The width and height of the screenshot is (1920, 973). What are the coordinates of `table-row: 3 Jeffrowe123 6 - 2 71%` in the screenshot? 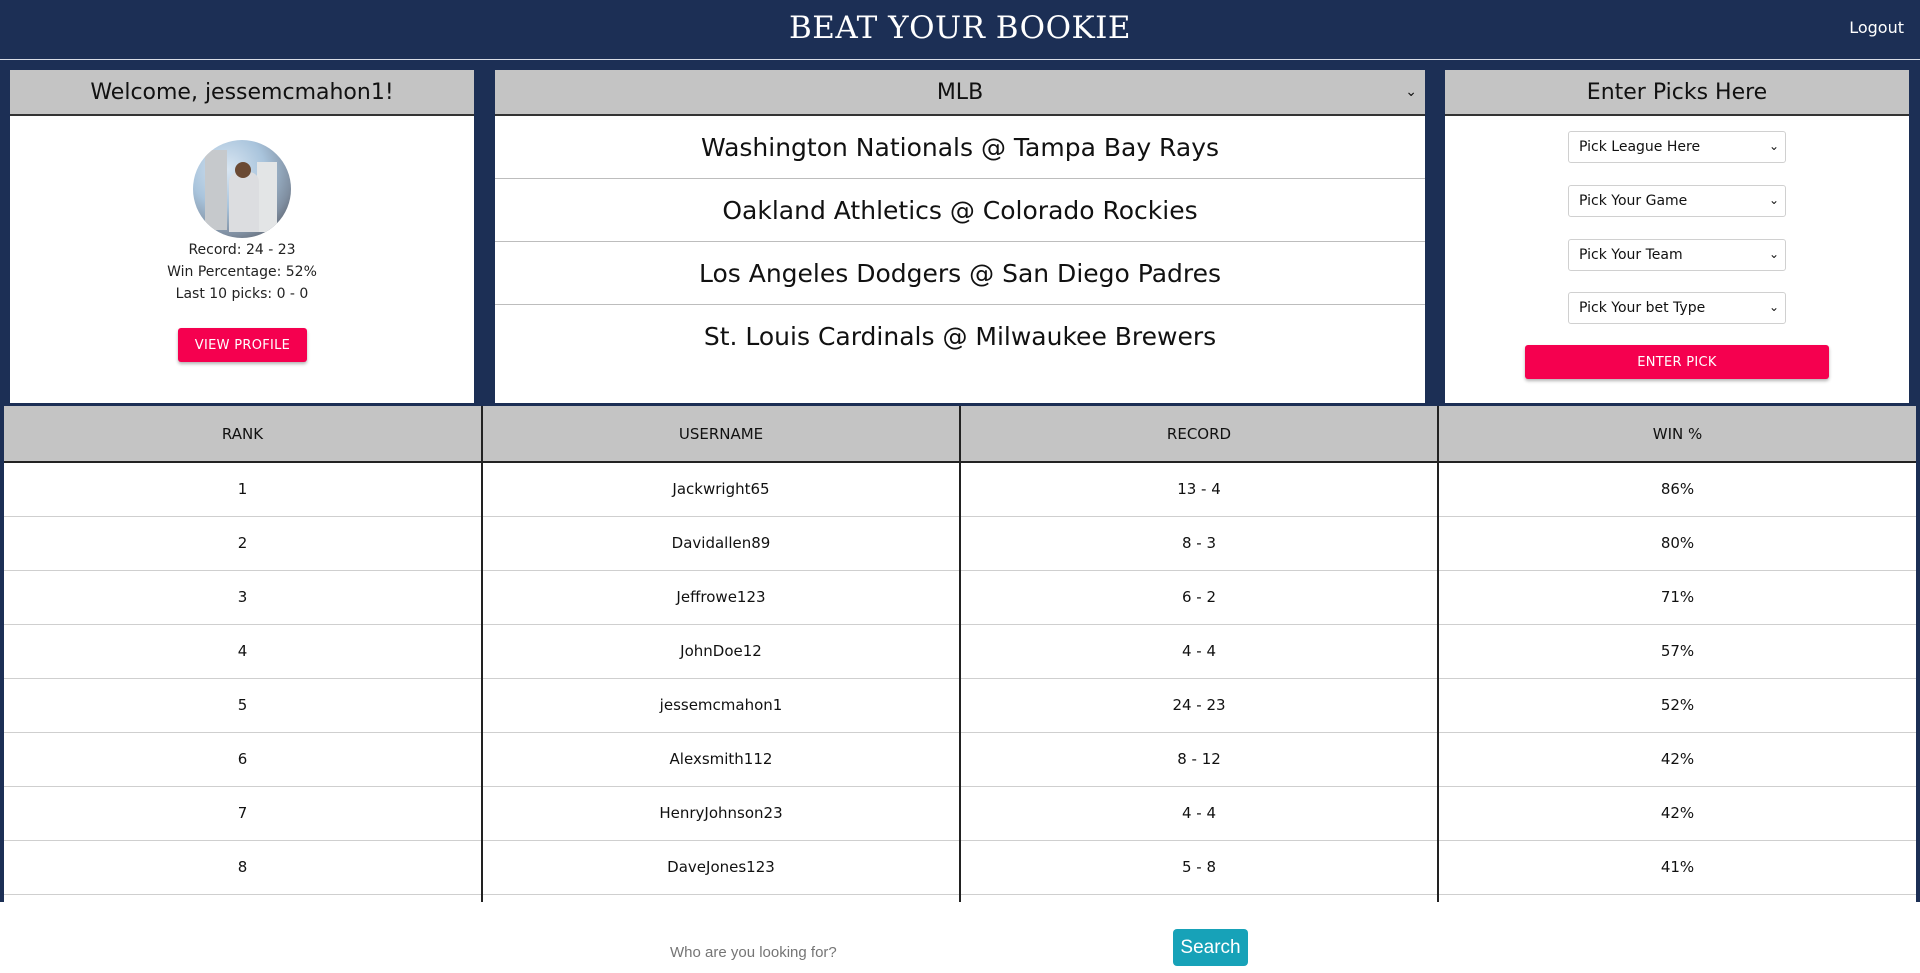 It's located at (960, 597).